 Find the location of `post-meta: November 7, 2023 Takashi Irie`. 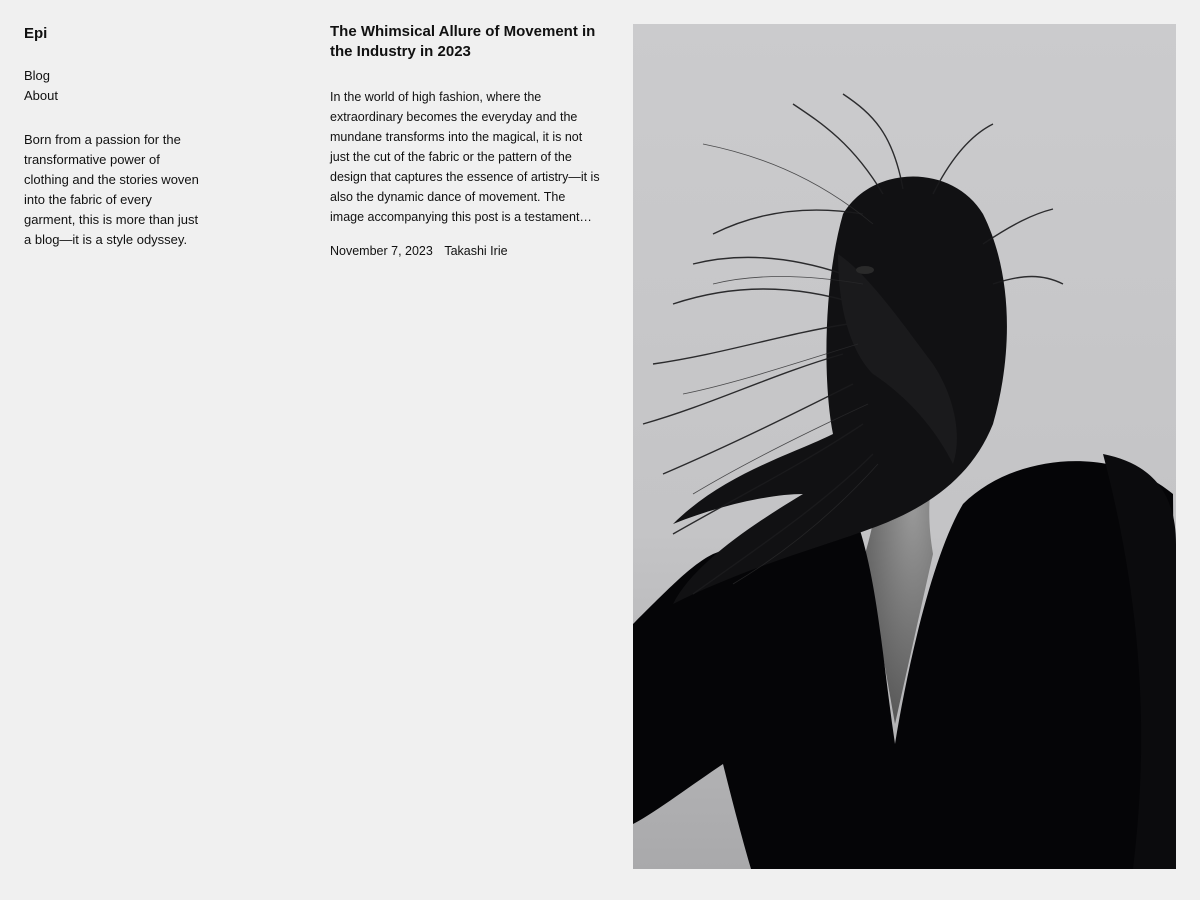

post-meta: November 7, 2023 Takashi Irie is located at coordinates (466, 251).